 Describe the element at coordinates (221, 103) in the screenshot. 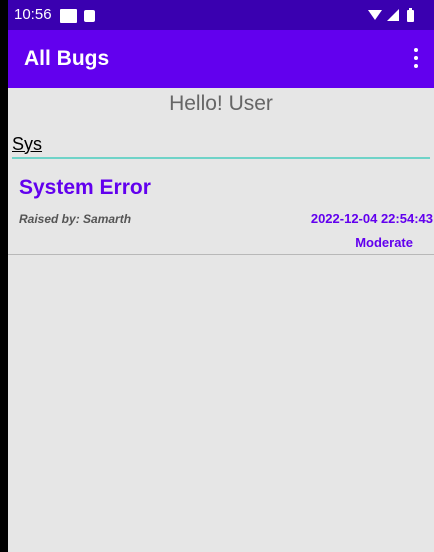

I see `greeting-text: Hello! User` at that location.